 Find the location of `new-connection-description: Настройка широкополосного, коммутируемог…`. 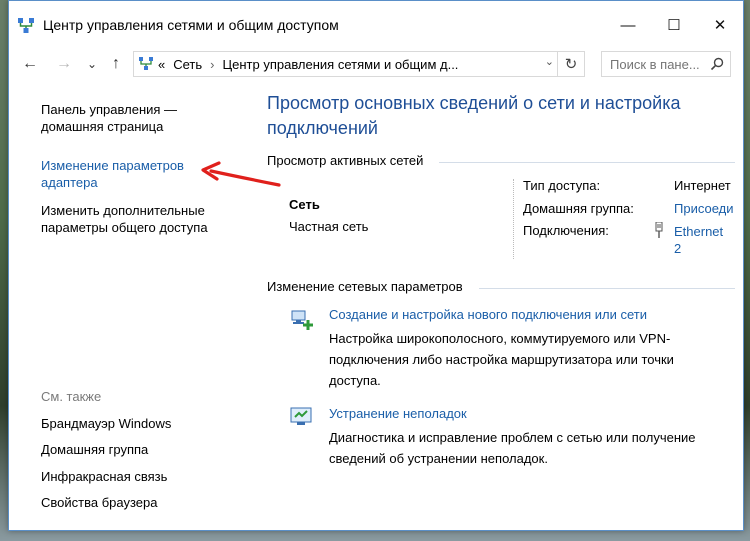

new-connection-description: Настройка широкополосного, коммутируемог… is located at coordinates (501, 359).